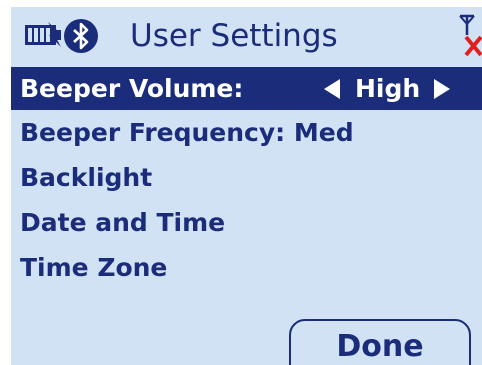 The height and width of the screenshot is (365, 482). Describe the element at coordinates (246, 267) in the screenshot. I see `menu-item-time-zone: Time Zone` at that location.